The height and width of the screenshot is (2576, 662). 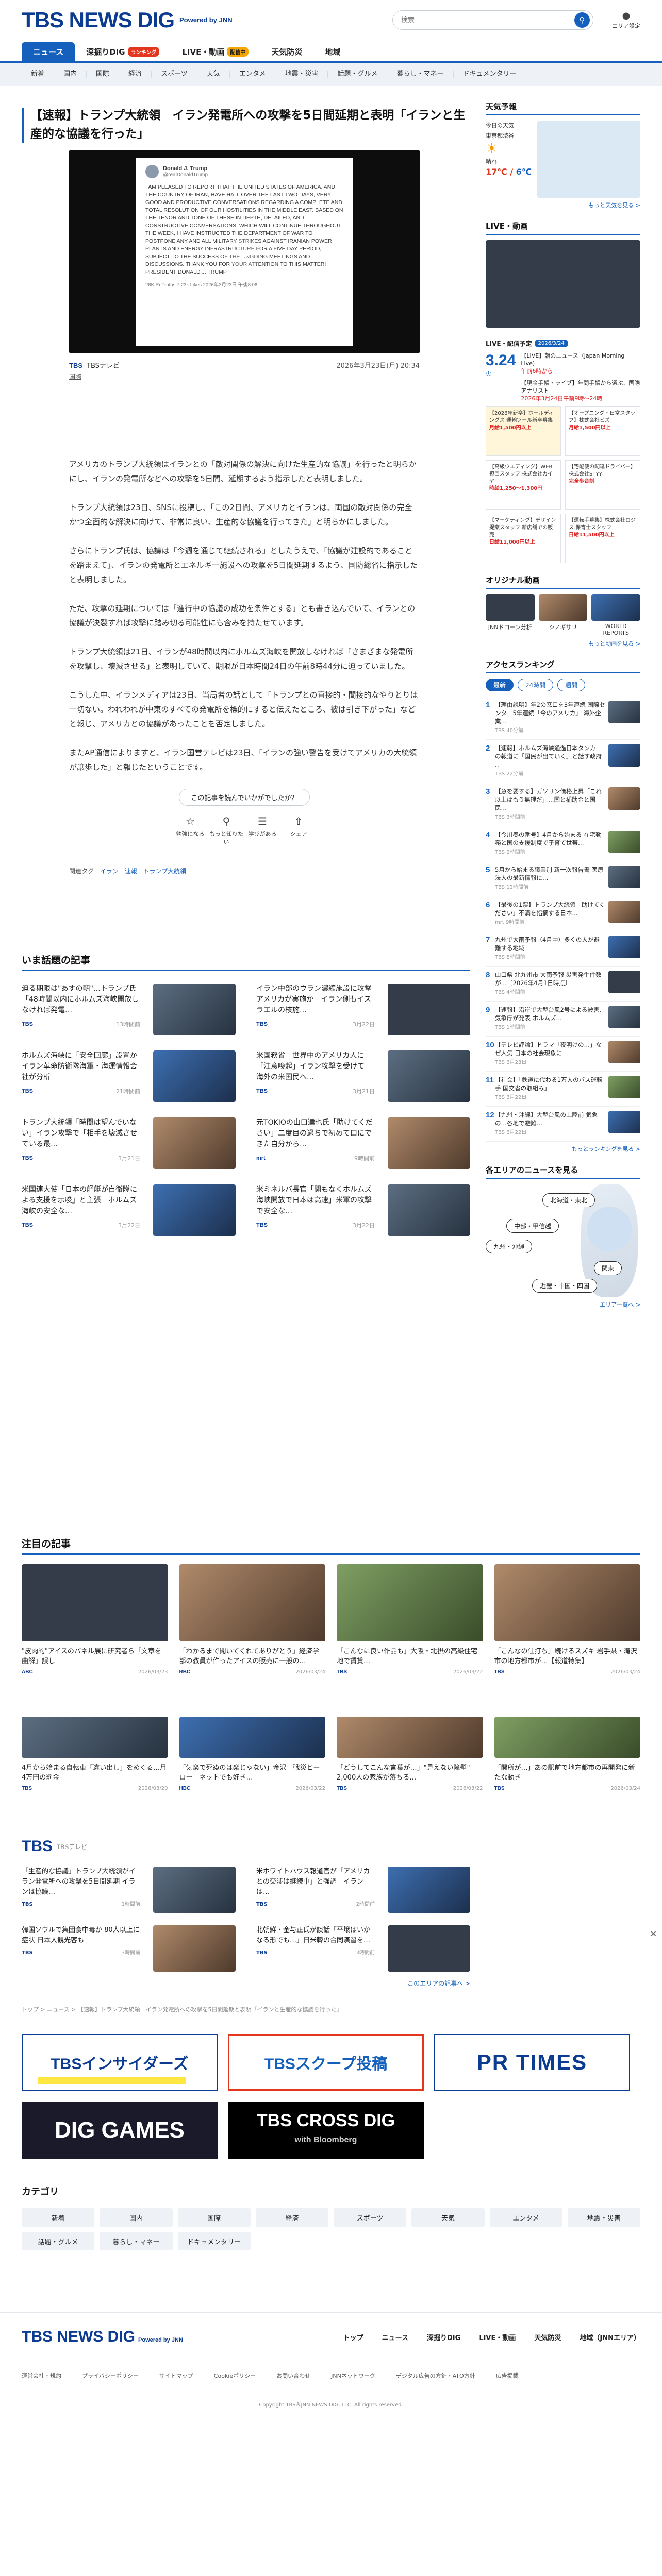 I want to click on close-icon: ✕, so click(x=653, y=1934).